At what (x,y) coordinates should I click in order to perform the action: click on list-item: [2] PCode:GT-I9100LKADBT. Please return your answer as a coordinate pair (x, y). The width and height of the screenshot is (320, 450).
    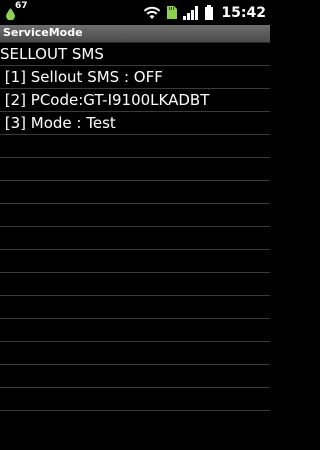
    Looking at the image, I should click on (135, 100).